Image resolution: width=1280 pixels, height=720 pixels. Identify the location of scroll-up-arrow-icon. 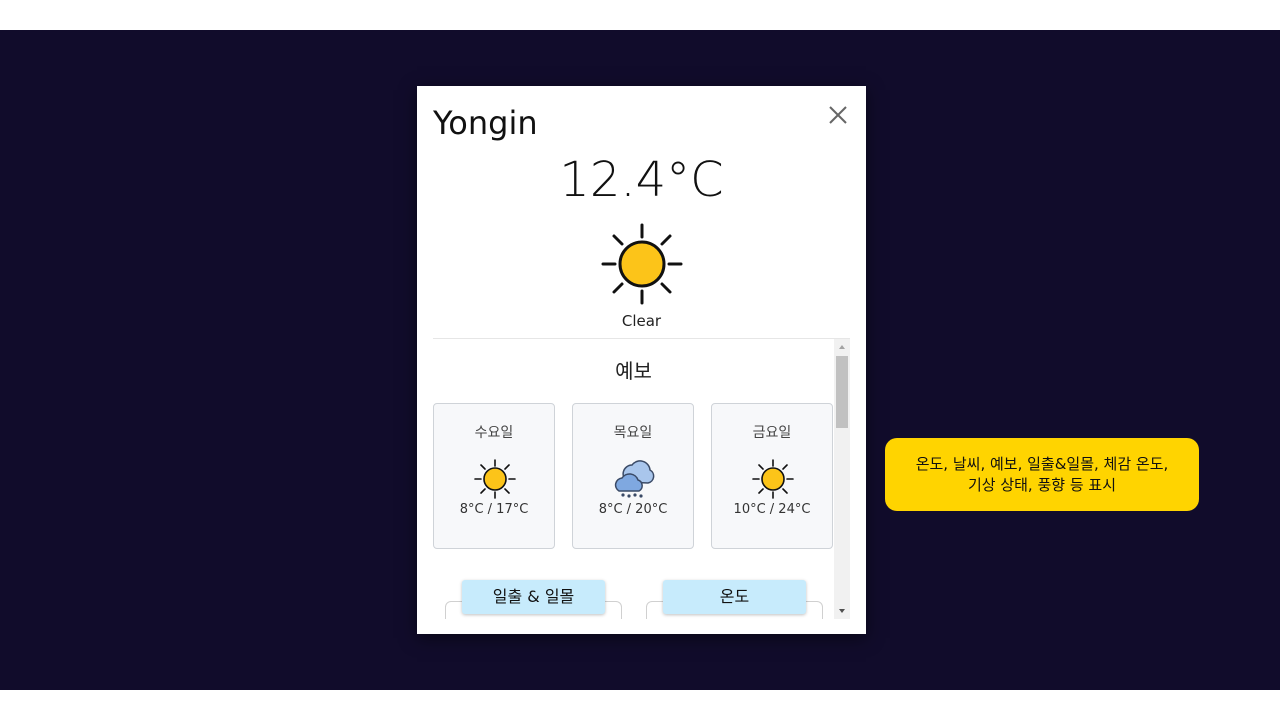
(842, 347).